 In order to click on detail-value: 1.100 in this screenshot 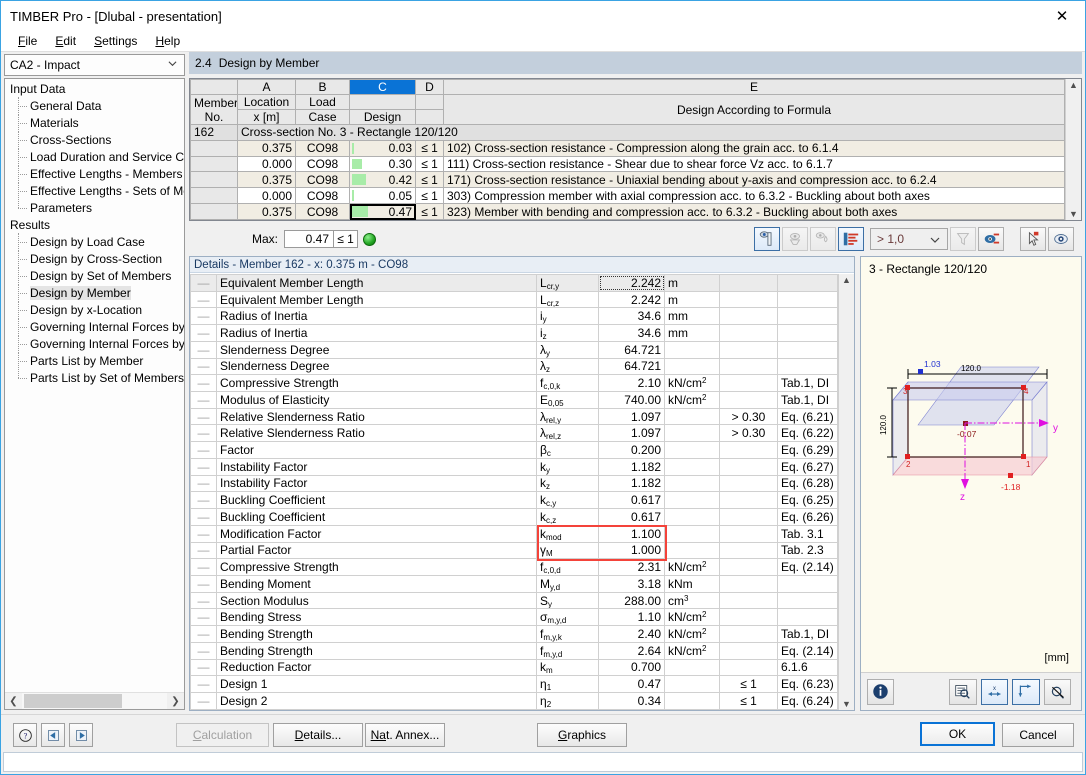, I will do `click(631, 533)`.